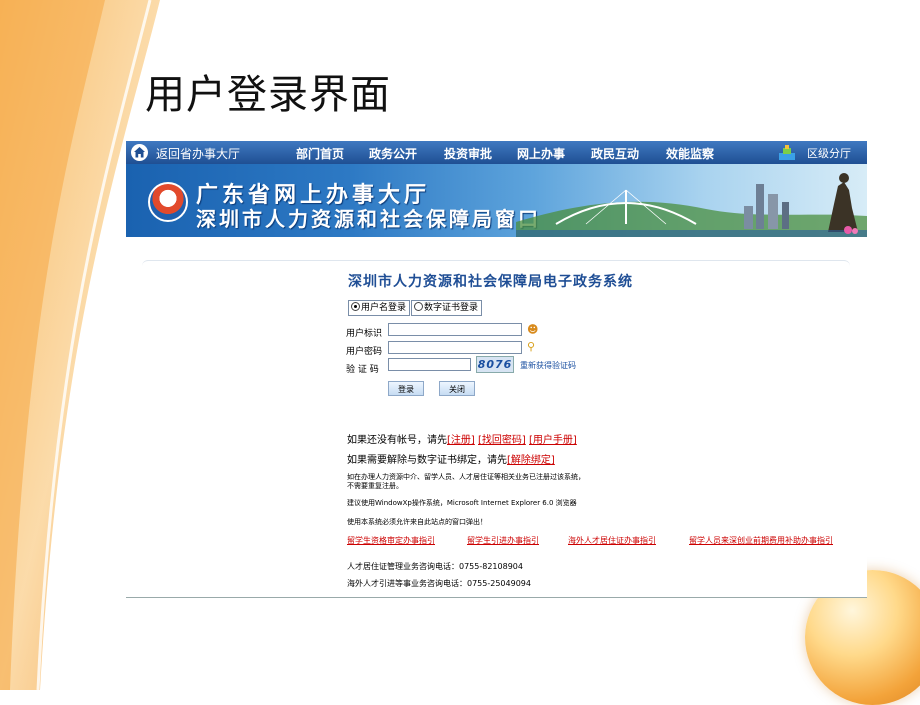 Image resolution: width=920 pixels, height=705 pixels. Describe the element at coordinates (320, 153) in the screenshot. I see `nav-dept-home: 部门首页` at that location.